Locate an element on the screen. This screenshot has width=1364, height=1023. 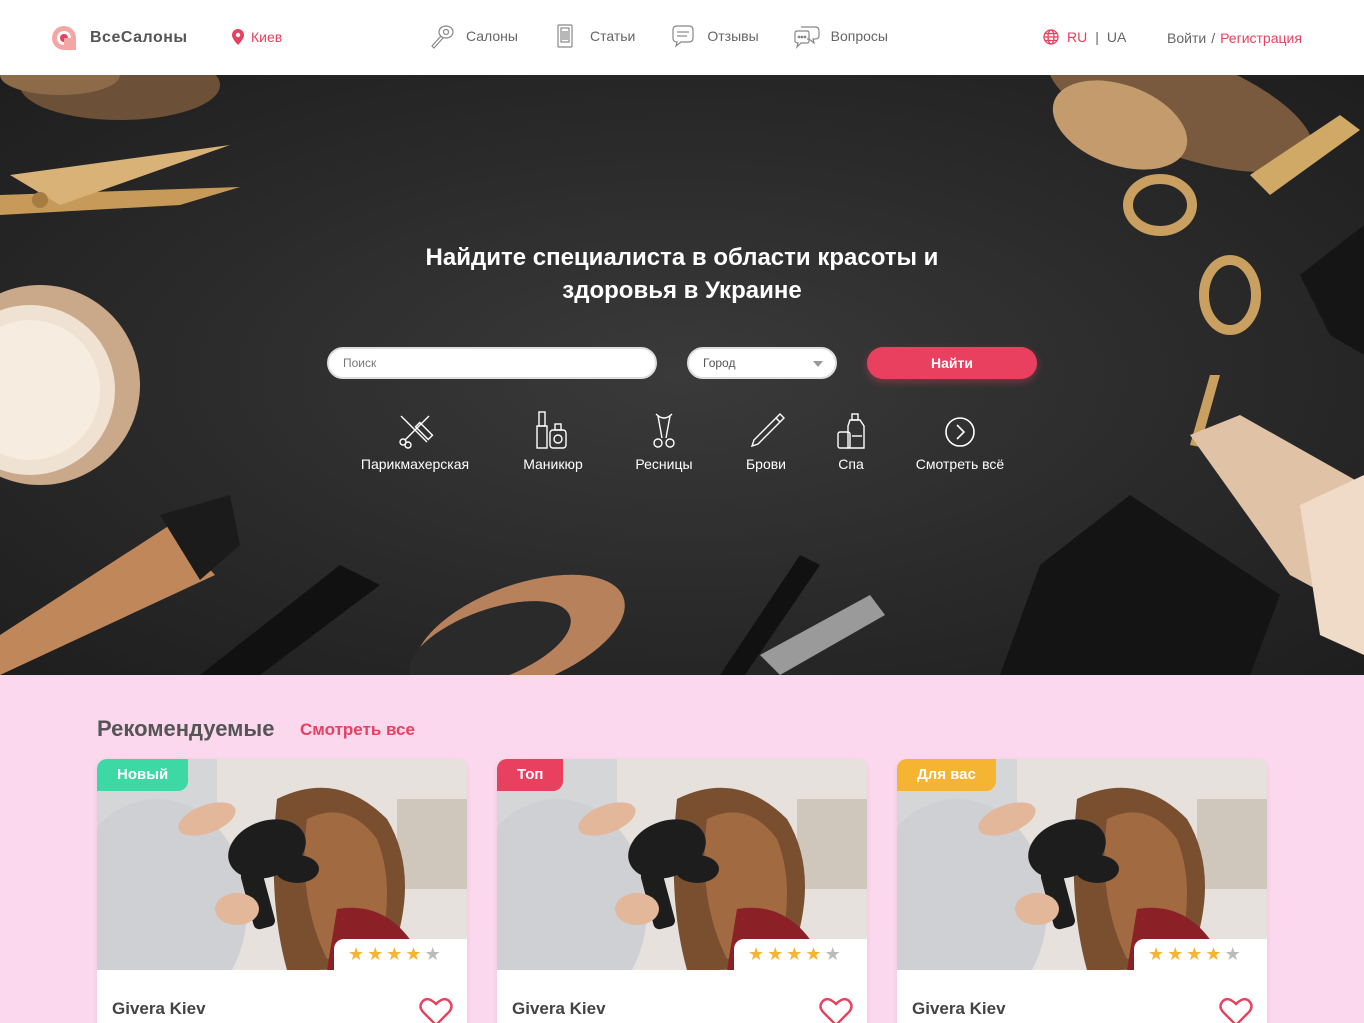
hero-title-line-1: Найдите специалиста в области красоты и is located at coordinates (682, 257).